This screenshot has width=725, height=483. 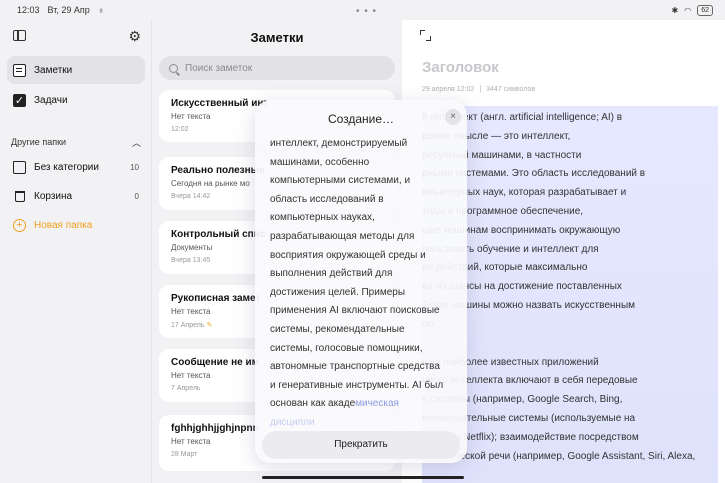 What do you see at coordinates (28, 10) in the screenshot?
I see `status-time: 12:03` at bounding box center [28, 10].